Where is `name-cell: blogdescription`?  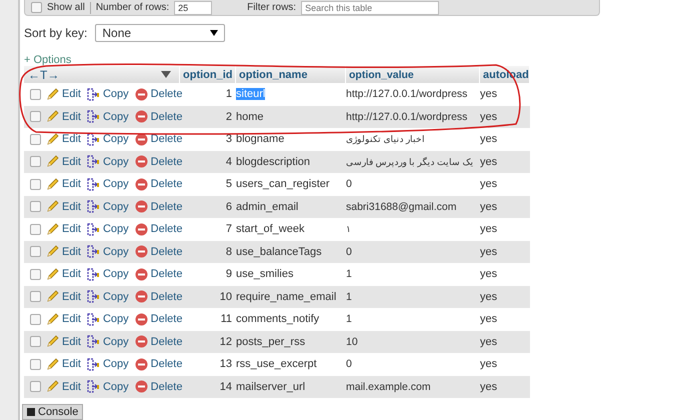
name-cell: blogdescription is located at coordinates (273, 162).